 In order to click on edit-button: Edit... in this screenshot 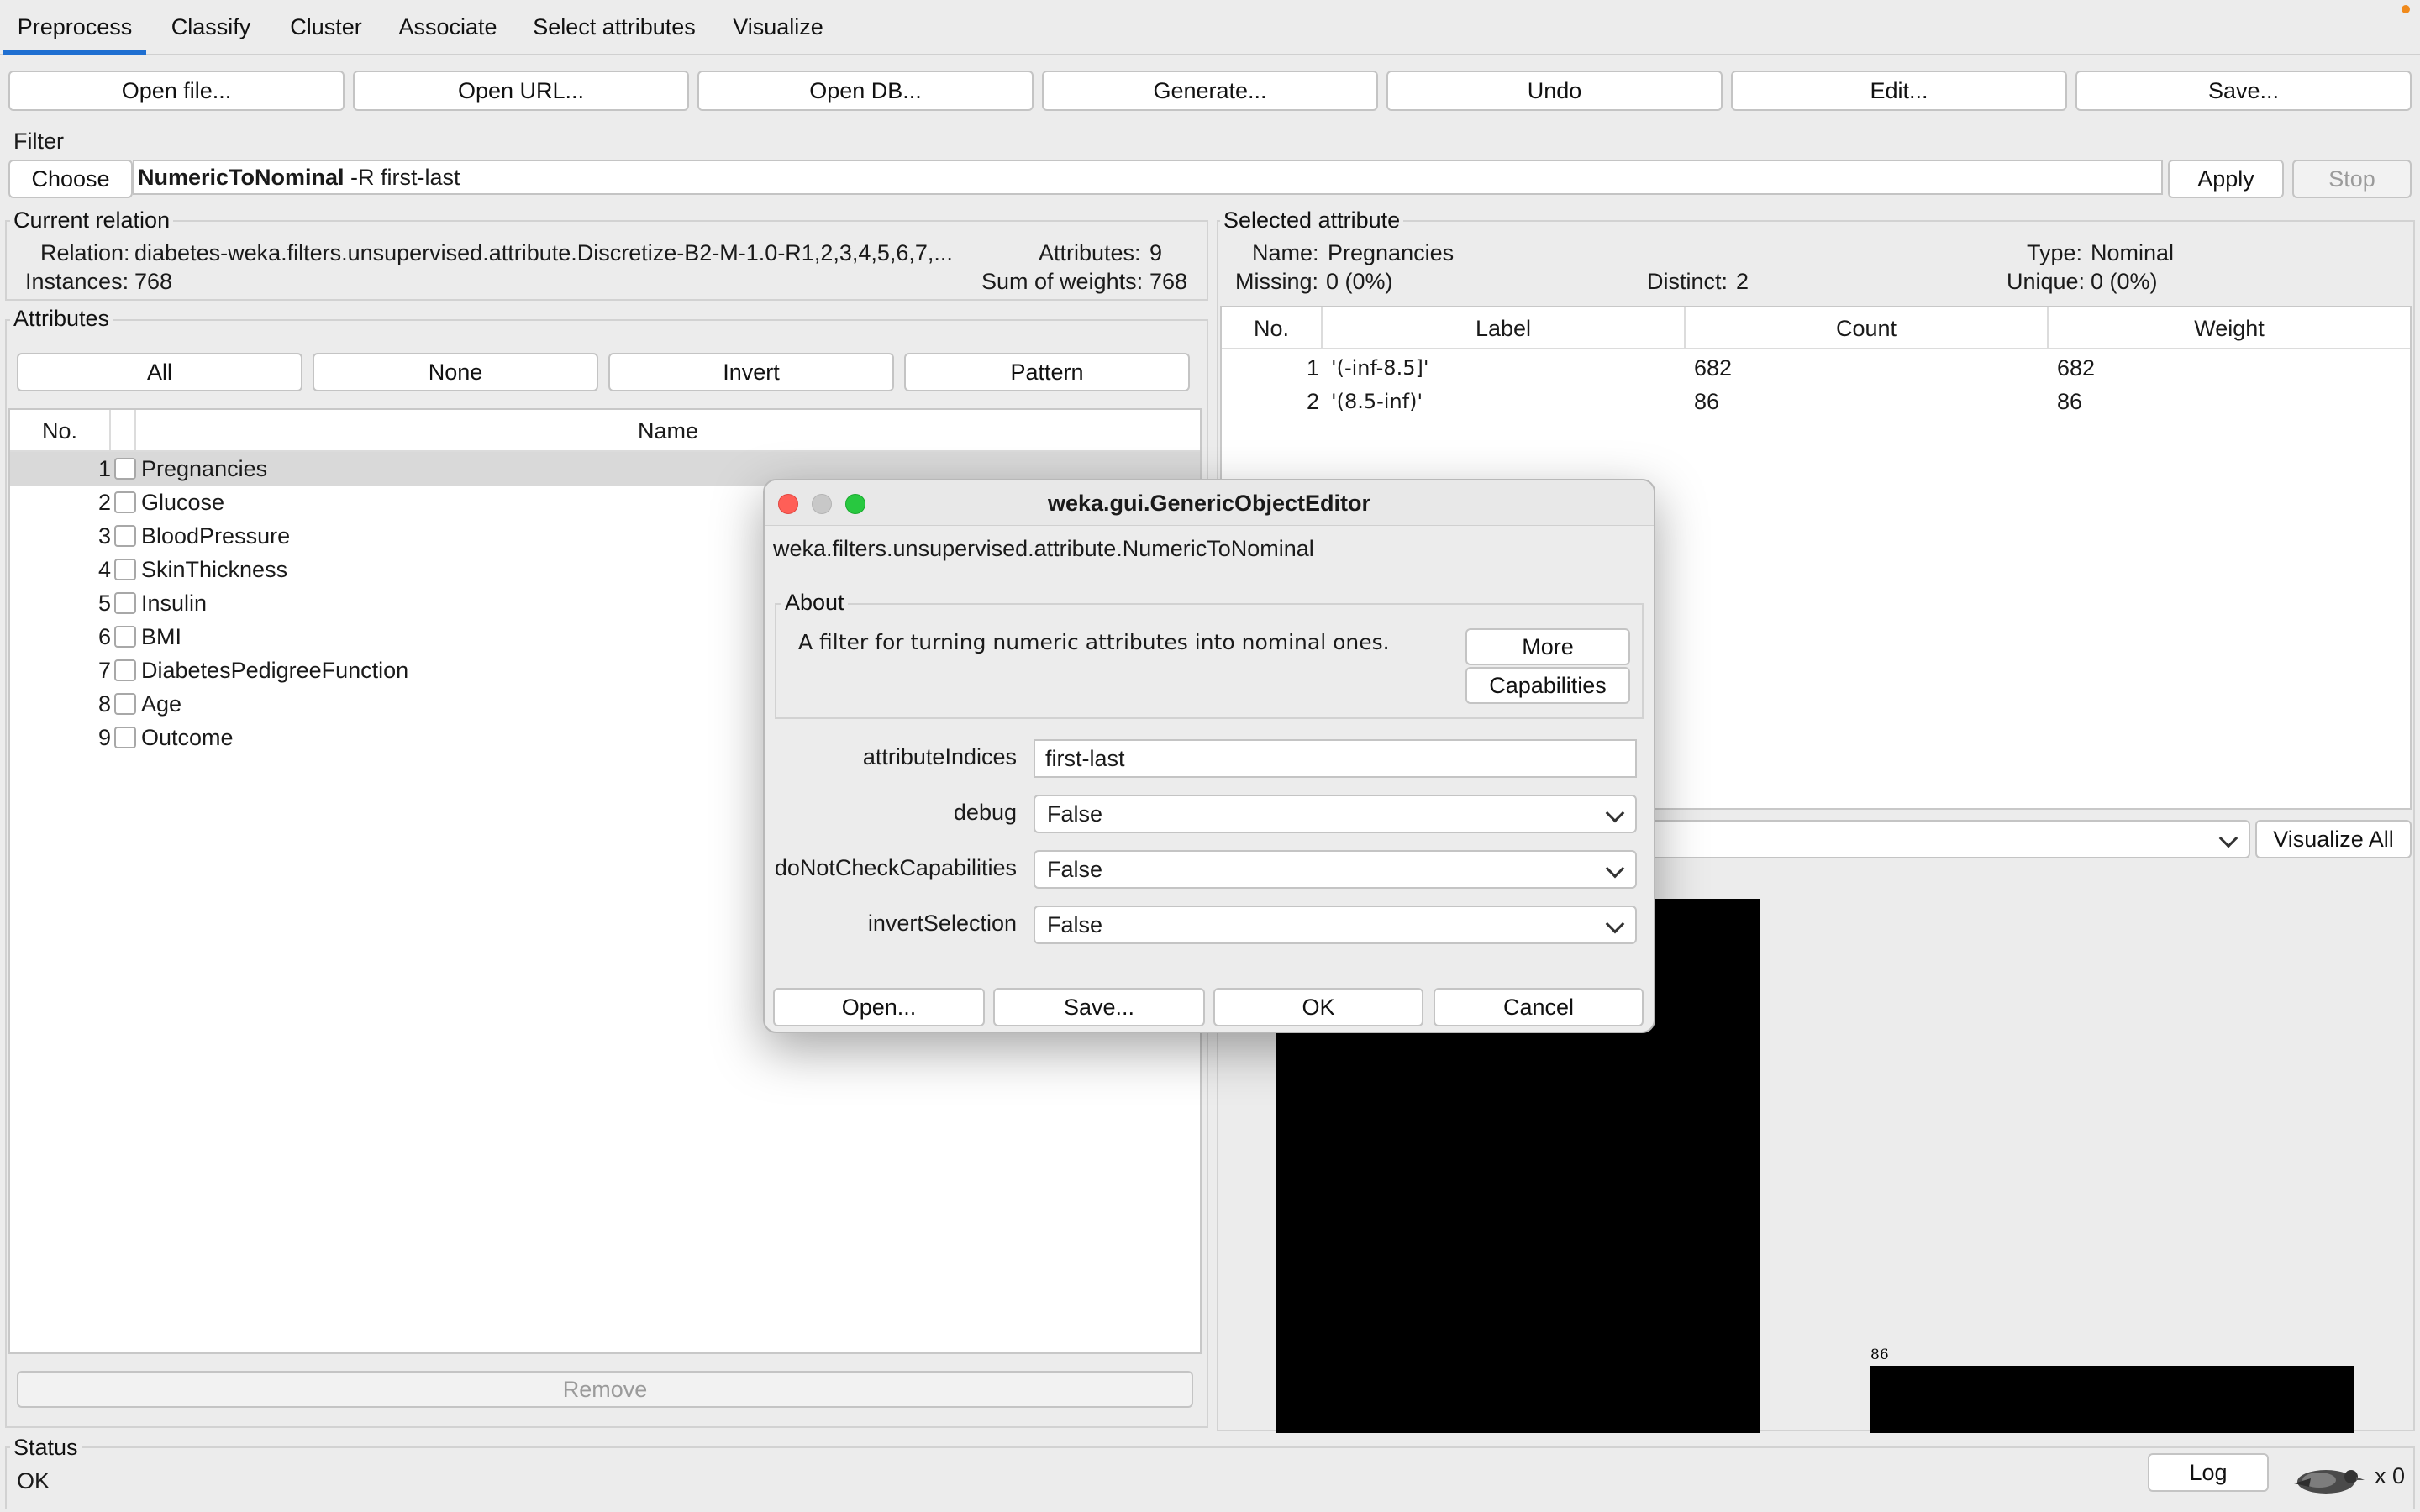, I will do `click(1899, 91)`.